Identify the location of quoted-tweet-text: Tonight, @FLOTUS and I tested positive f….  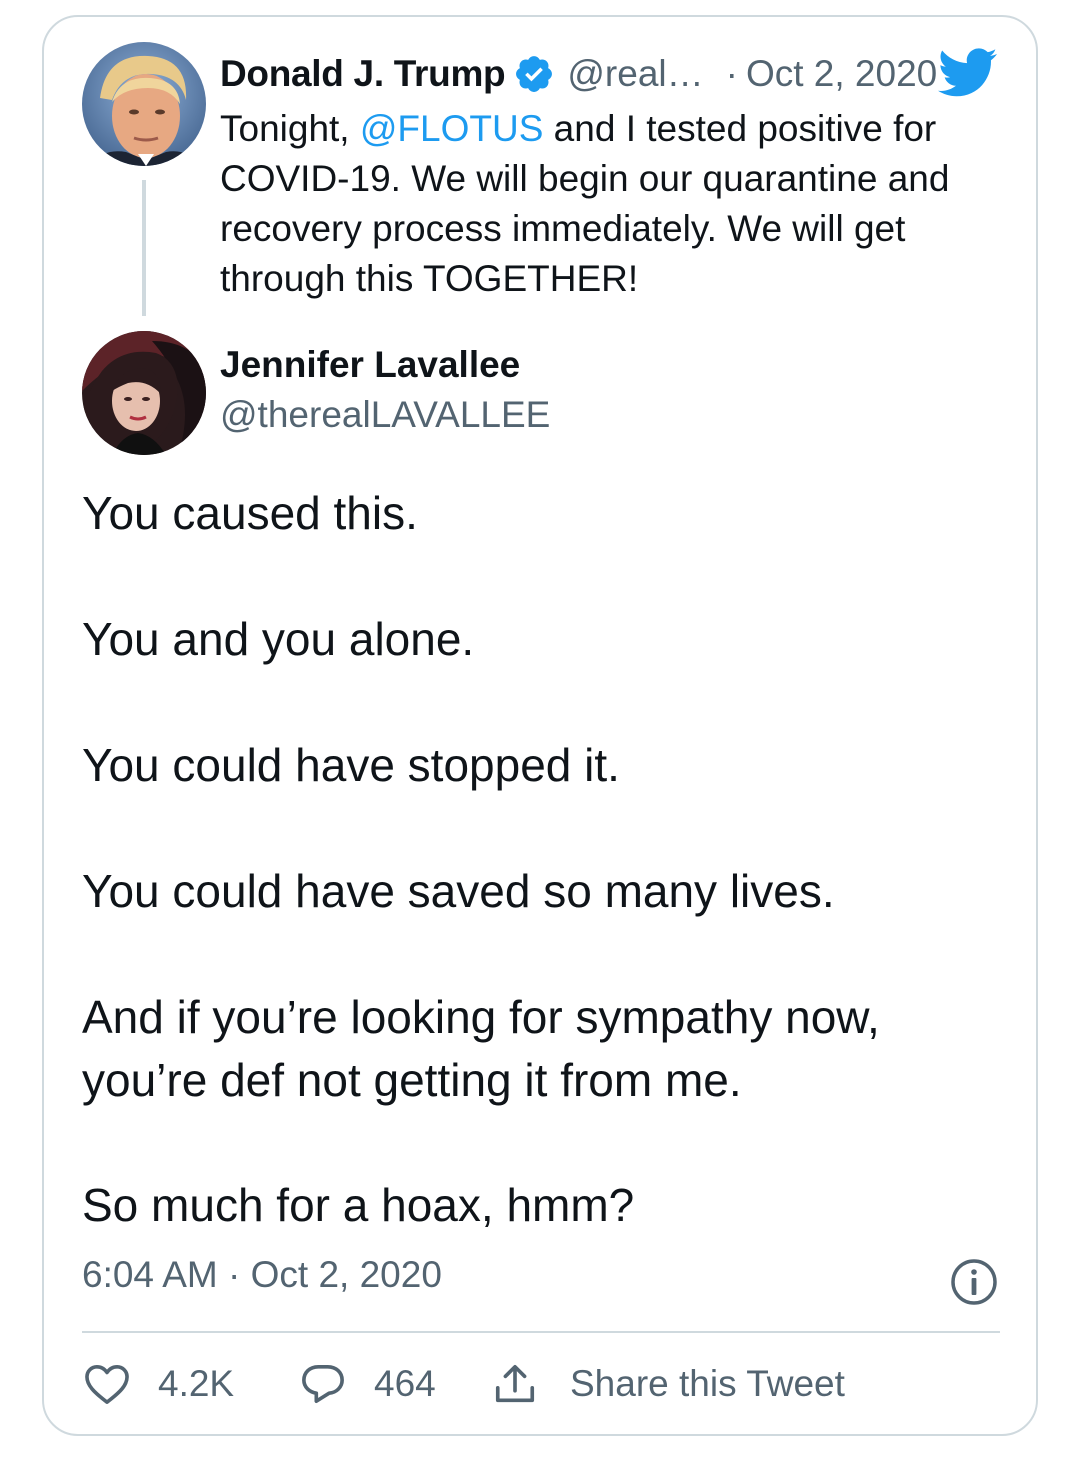
(605, 204).